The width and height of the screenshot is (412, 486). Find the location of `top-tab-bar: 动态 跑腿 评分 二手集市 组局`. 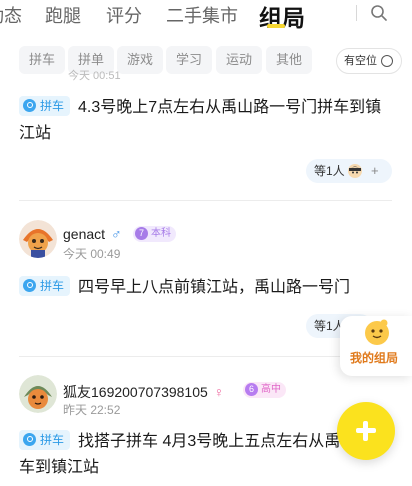

top-tab-bar: 动态 跑腿 评分 二手集市 组局 is located at coordinates (206, 16).